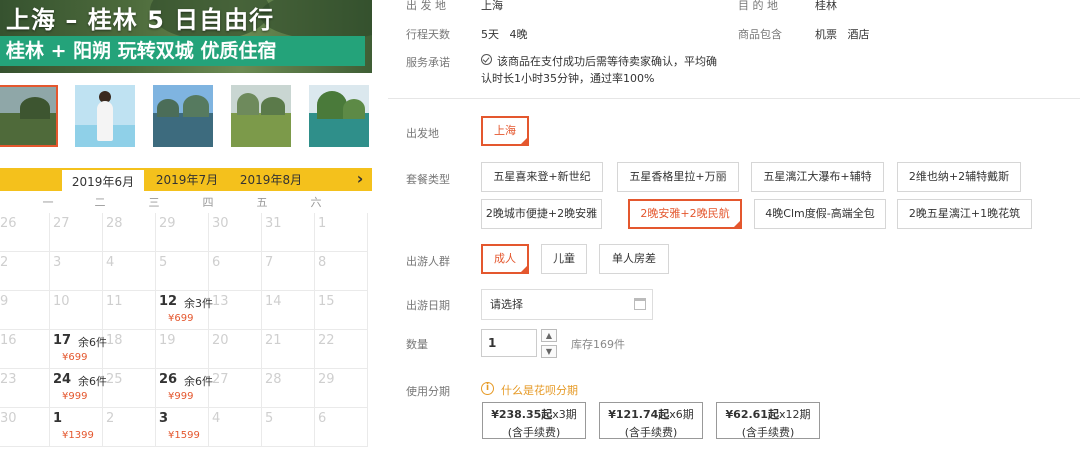  What do you see at coordinates (640, 304) in the screenshot?
I see `calendar-icon` at bounding box center [640, 304].